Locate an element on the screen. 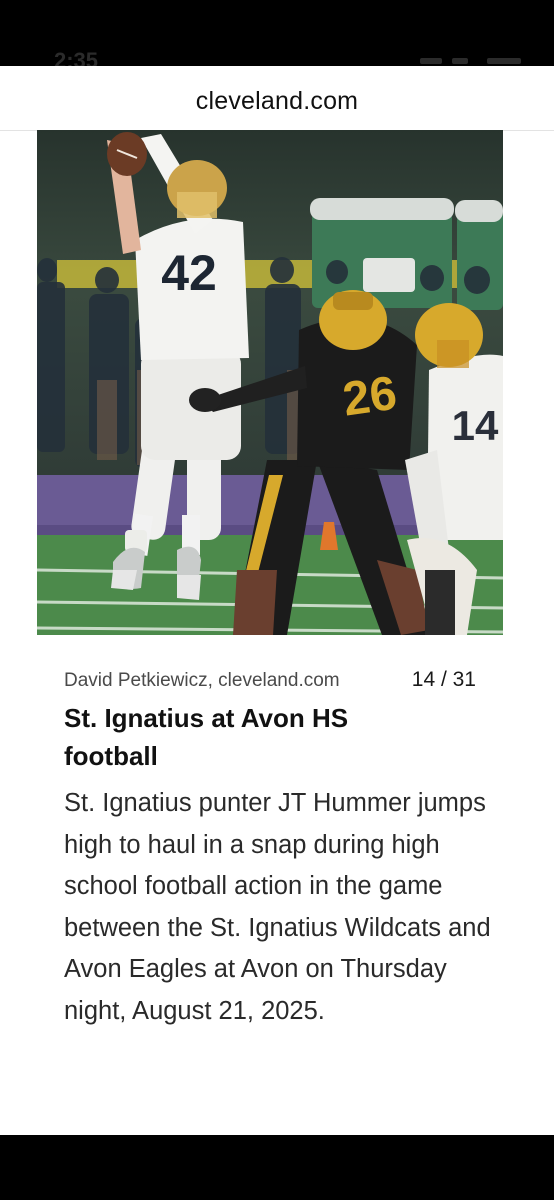  gallery-title: St. Ignatius at Avon HS football is located at coordinates (206, 737).